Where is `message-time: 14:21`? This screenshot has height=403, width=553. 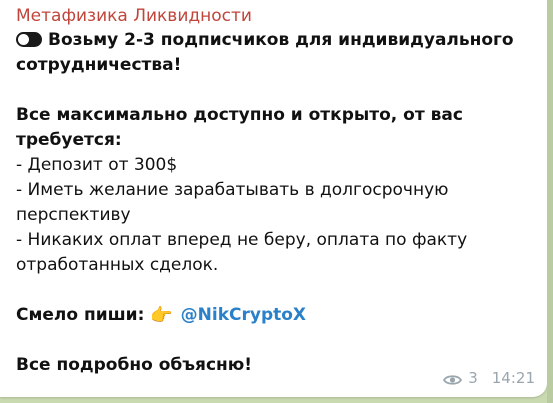 message-time: 14:21 is located at coordinates (513, 378).